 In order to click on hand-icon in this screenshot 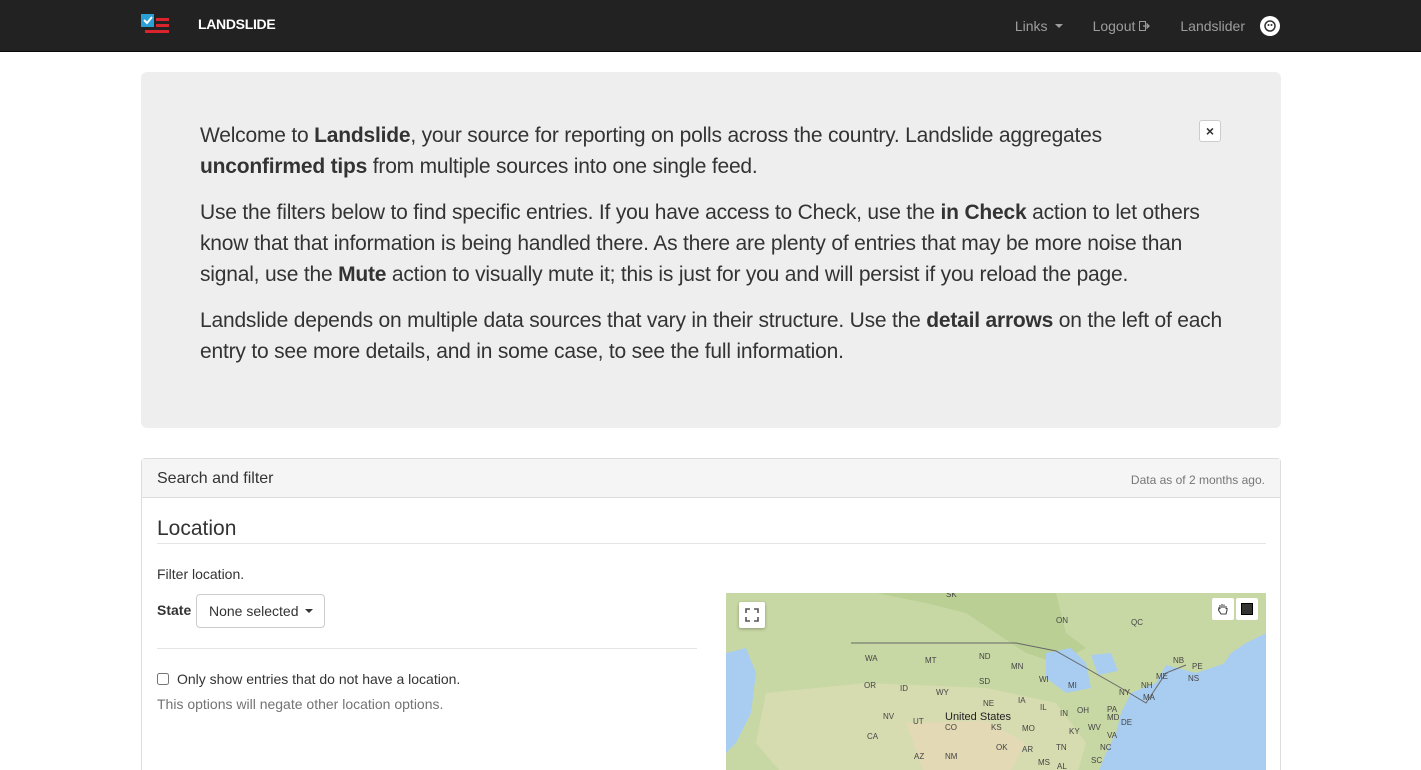, I will do `click(1222, 609)`.